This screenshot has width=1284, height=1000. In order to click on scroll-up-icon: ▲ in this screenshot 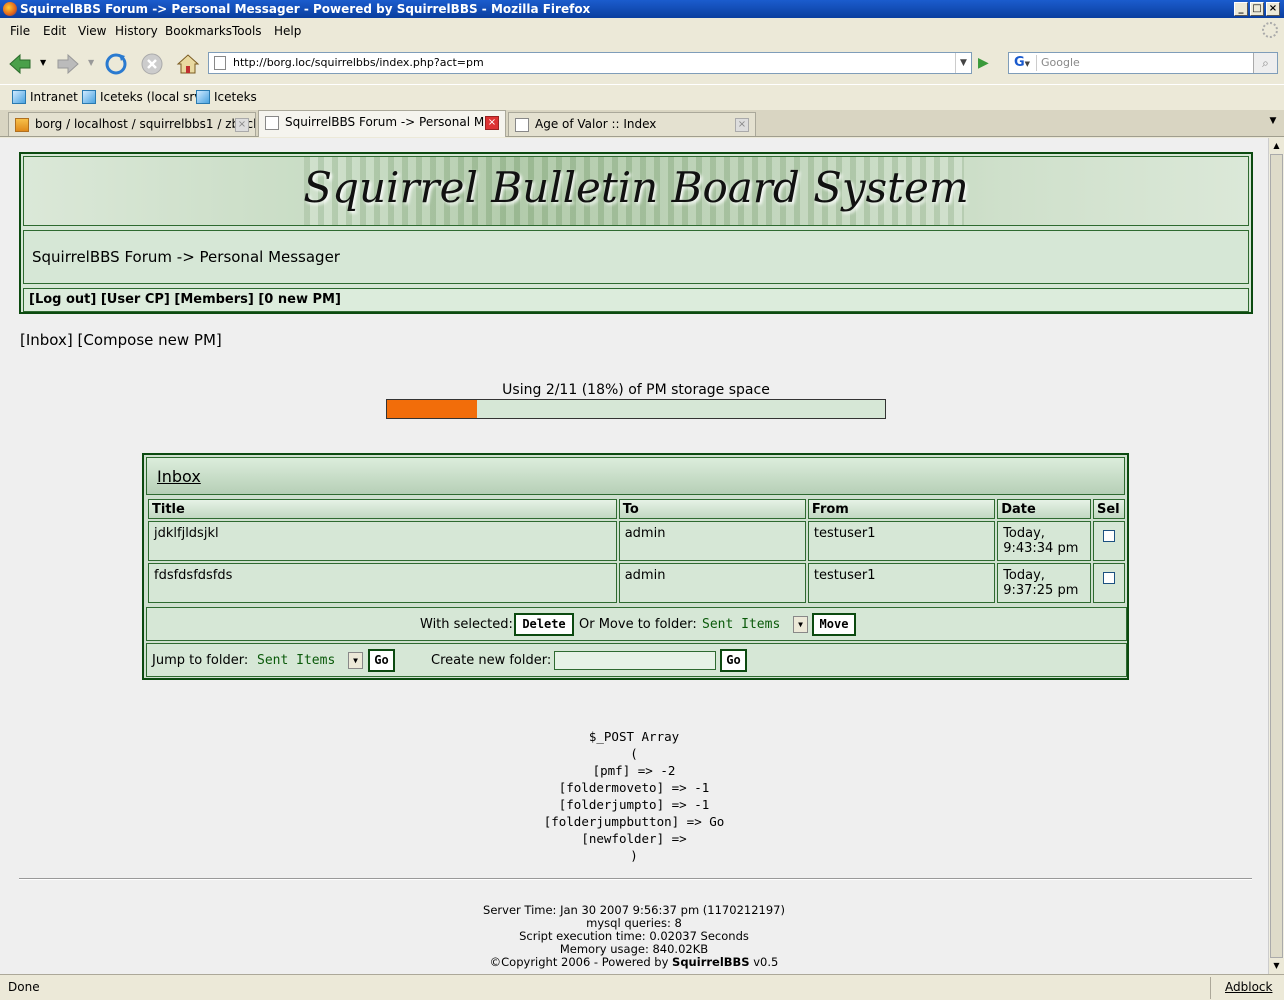, I will do `click(1276, 146)`.